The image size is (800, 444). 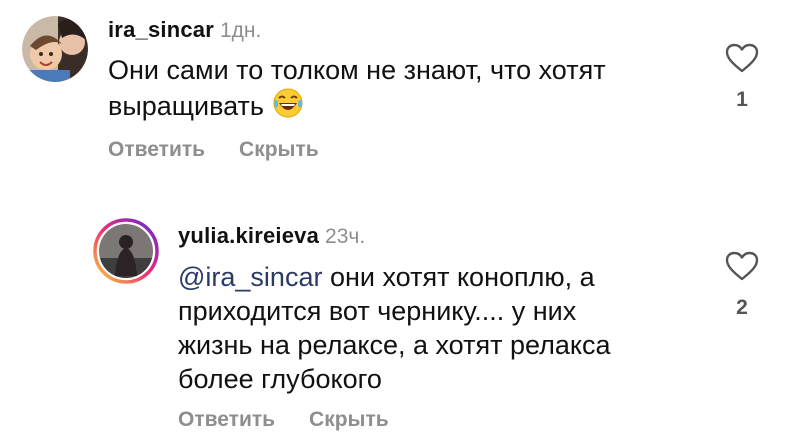 I want to click on username: ira_sincar, so click(x=161, y=29).